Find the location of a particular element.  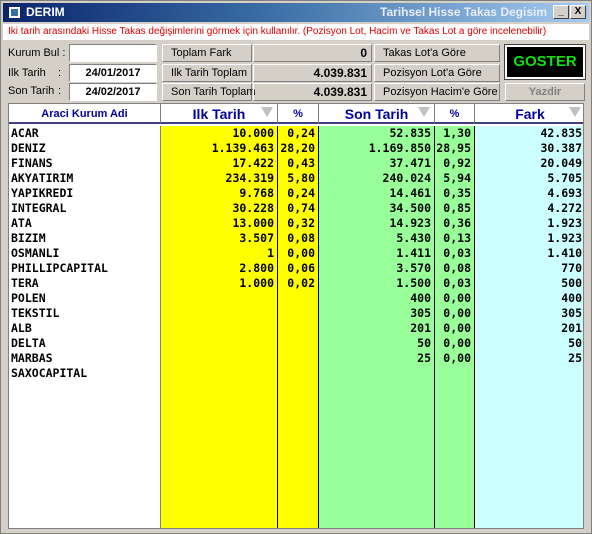

son-tarih-label: Son Tarih is located at coordinates (31, 91).